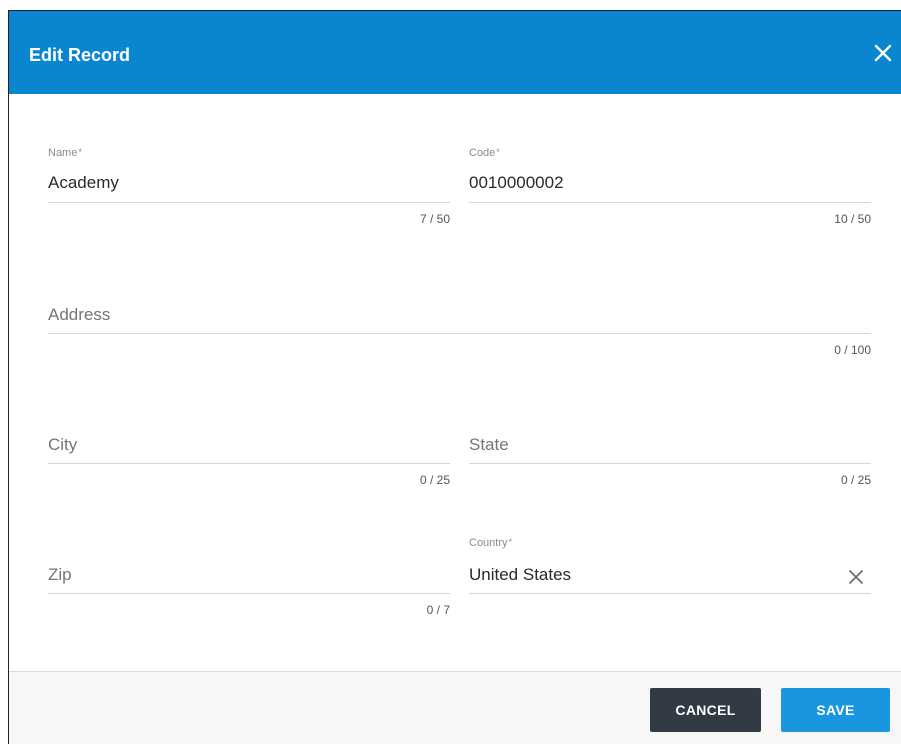 Image resolution: width=901 pixels, height=744 pixels. What do you see at coordinates (670, 197) in the screenshot?
I see `code-field: Code* 10 / 50` at bounding box center [670, 197].